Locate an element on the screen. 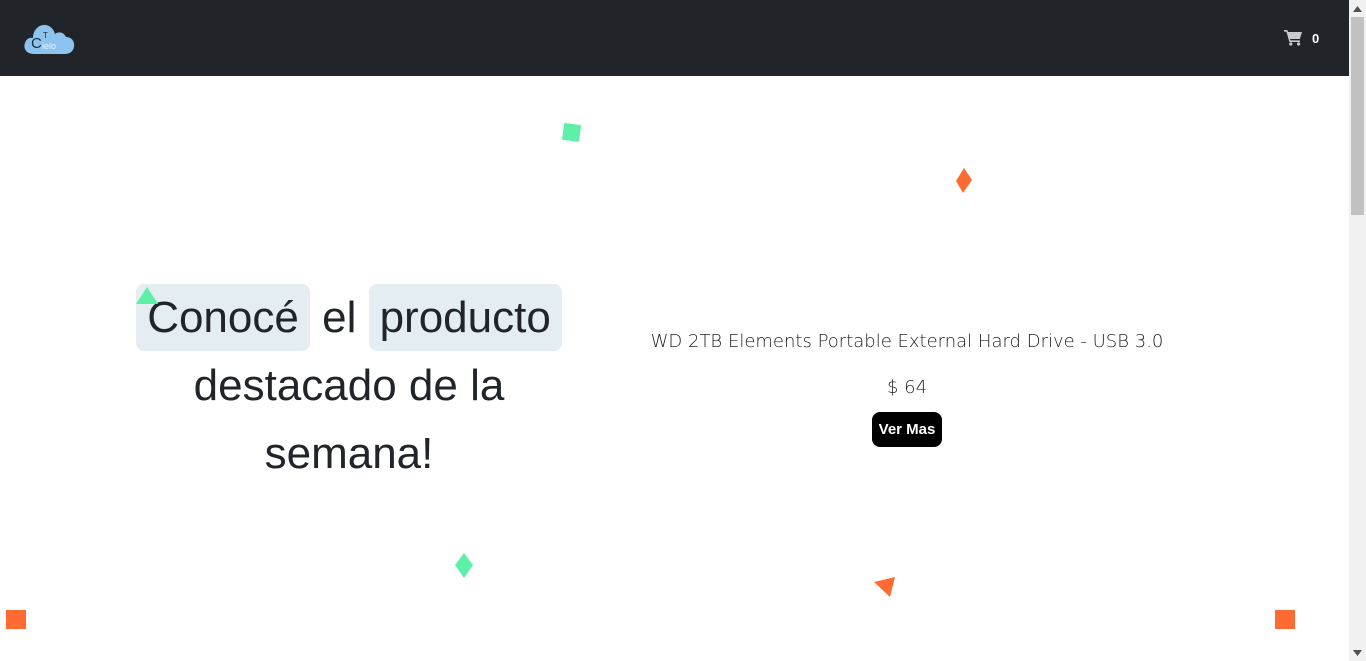 The width and height of the screenshot is (1366, 661). scroll-down-arrow-icon is located at coordinates (1357, 652).